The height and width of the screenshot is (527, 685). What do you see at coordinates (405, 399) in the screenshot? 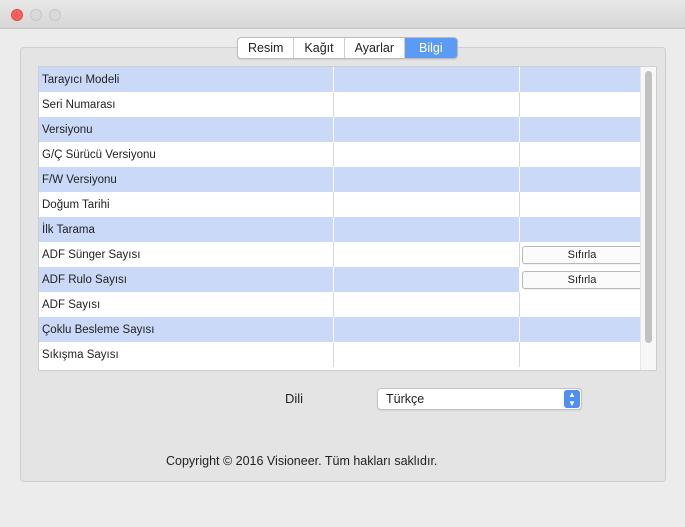
I see `language-select-value: Türkçe` at bounding box center [405, 399].